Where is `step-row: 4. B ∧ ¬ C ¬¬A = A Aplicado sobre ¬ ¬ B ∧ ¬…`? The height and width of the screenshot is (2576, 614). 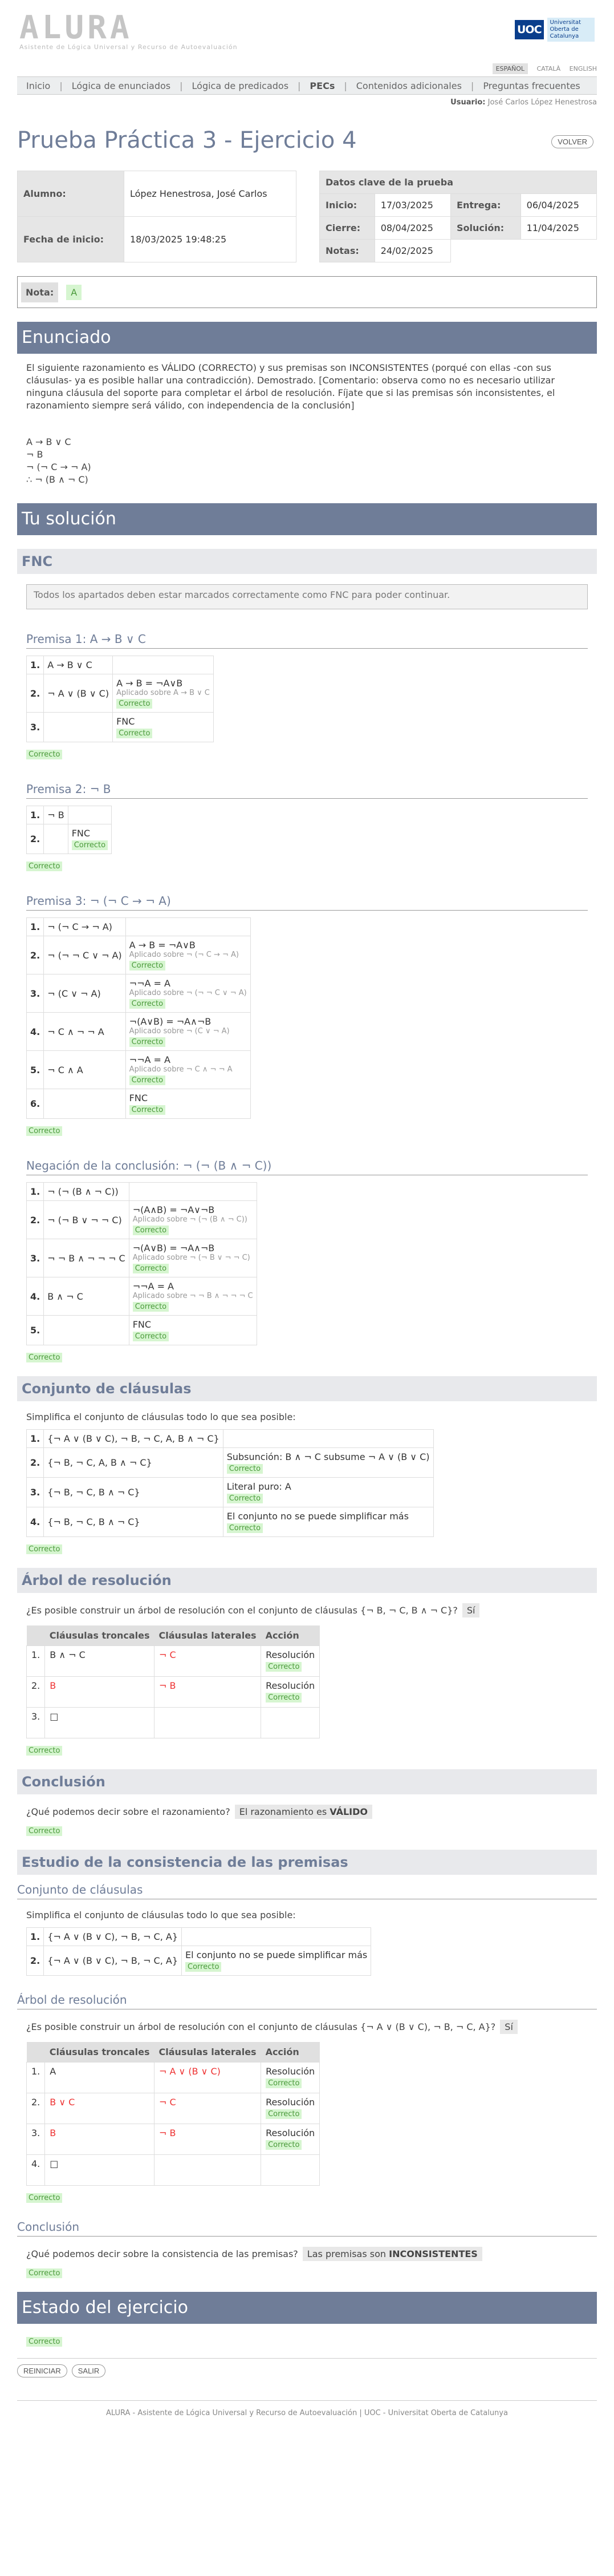 step-row: 4. B ∧ ¬ C ¬¬A = A Aplicado sobre ¬ ¬ B ∧ ¬… is located at coordinates (141, 1296).